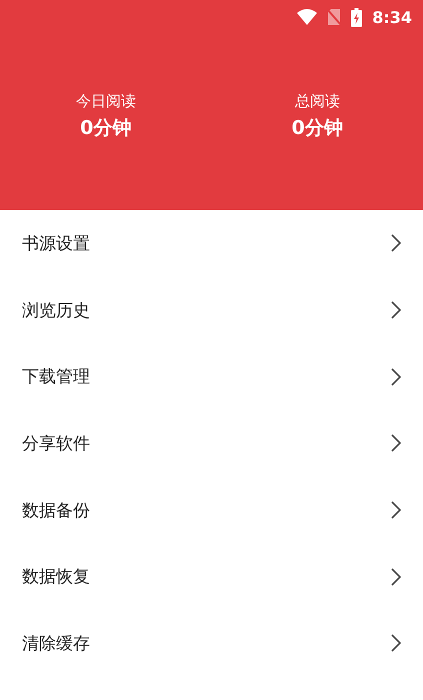 Image resolution: width=423 pixels, height=700 pixels. What do you see at coordinates (211, 443) in the screenshot?
I see `menu-item: 分享软件` at bounding box center [211, 443].